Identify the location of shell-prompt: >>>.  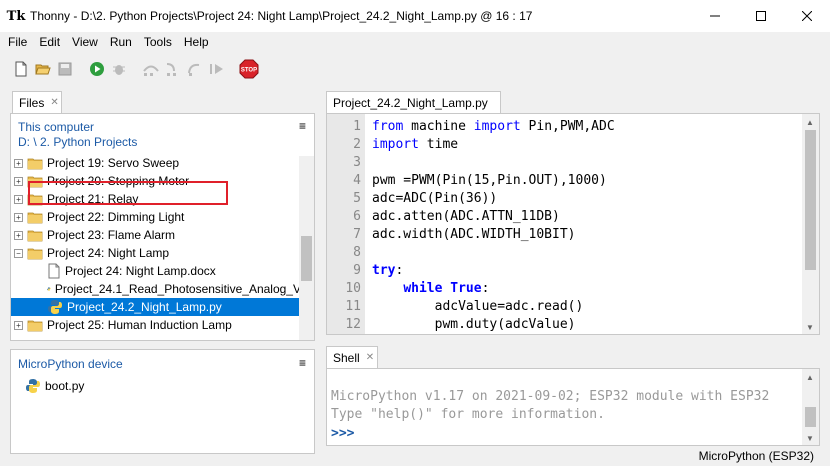
(342, 433).